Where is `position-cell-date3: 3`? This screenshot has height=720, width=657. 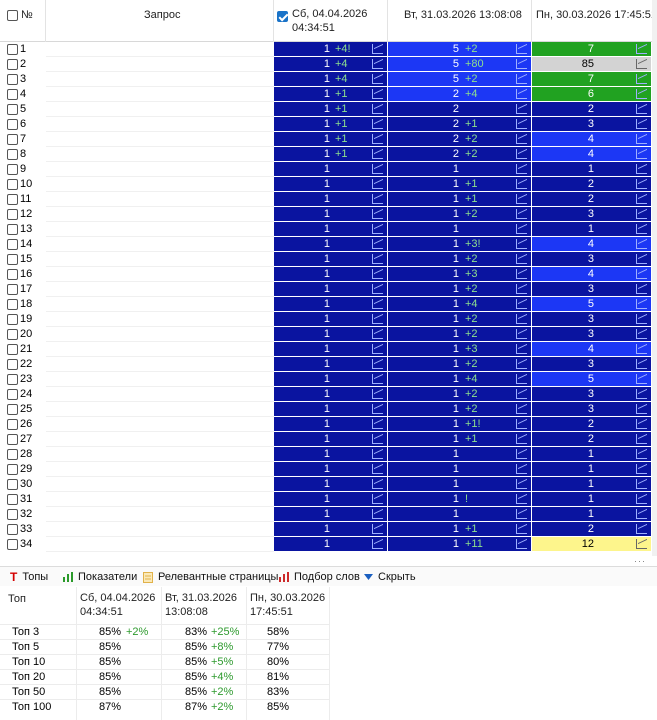 position-cell-date3: 3 is located at coordinates (592, 334).